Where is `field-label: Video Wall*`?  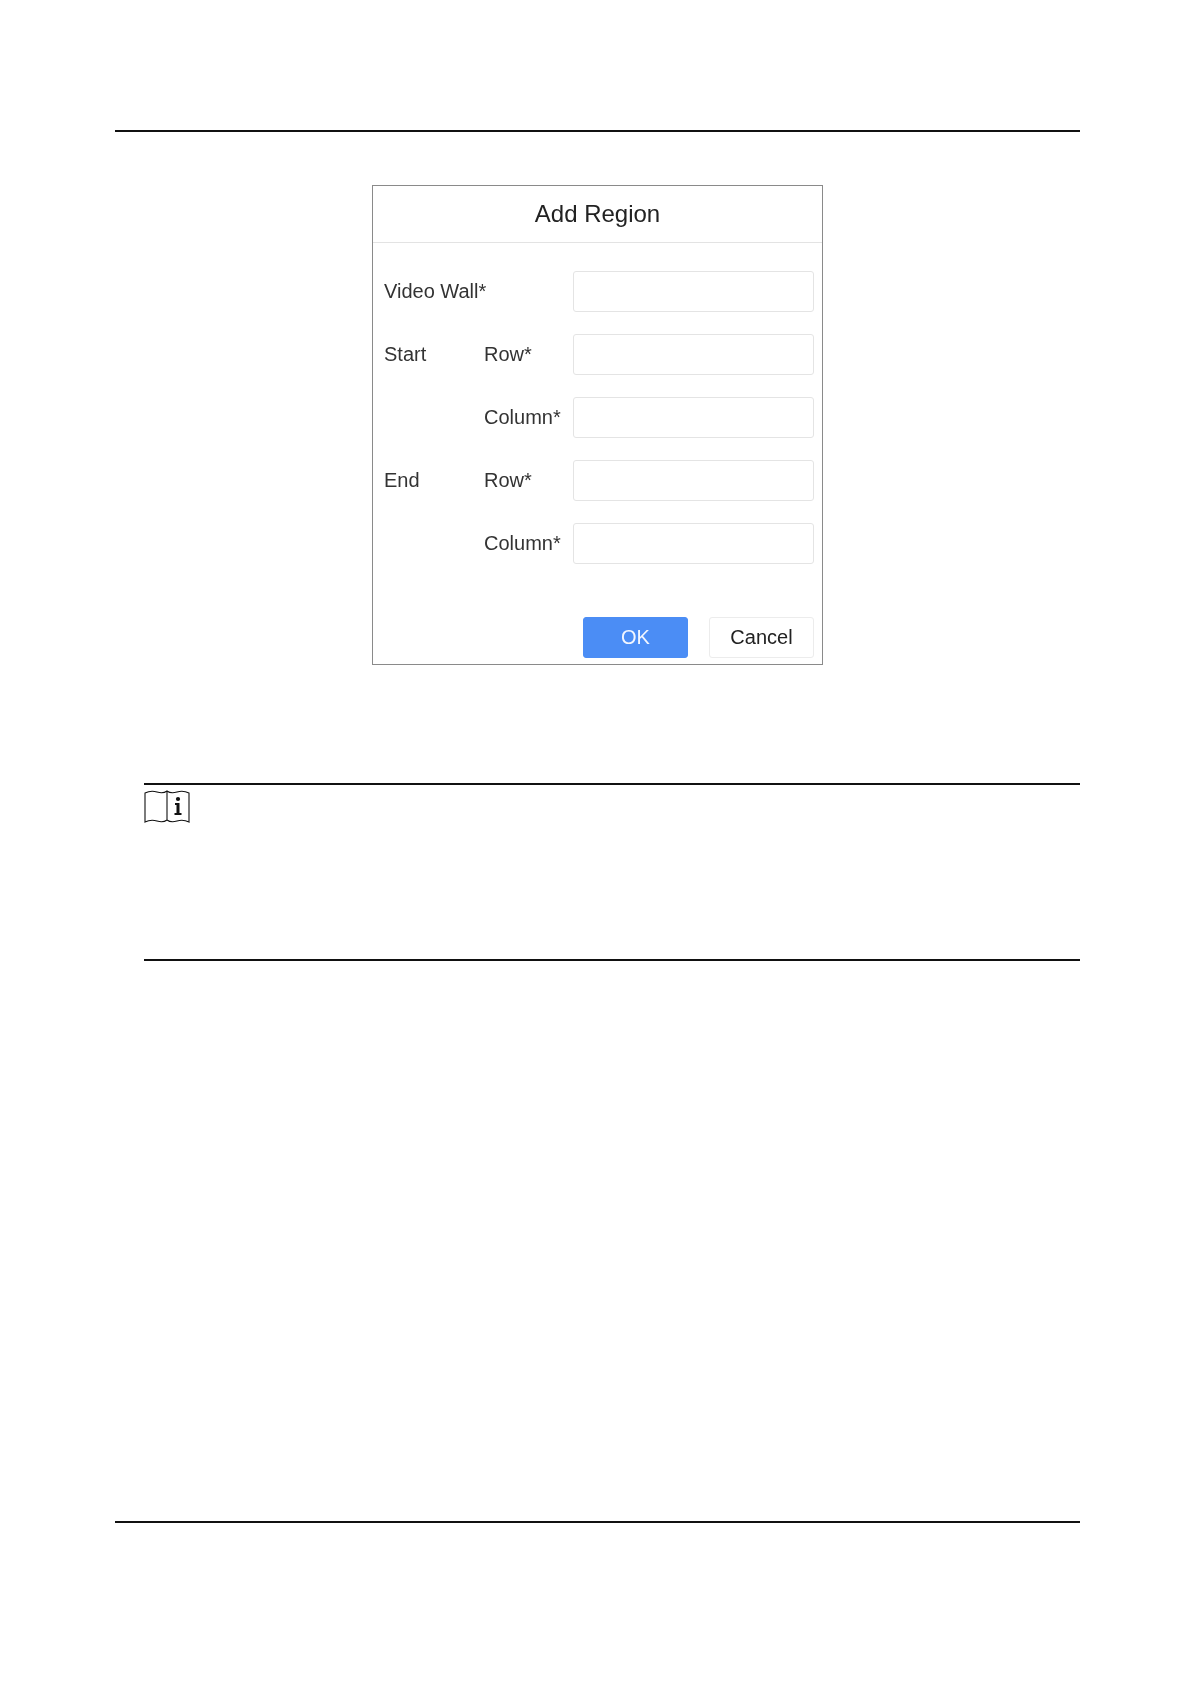 field-label: Video Wall* is located at coordinates (435, 291).